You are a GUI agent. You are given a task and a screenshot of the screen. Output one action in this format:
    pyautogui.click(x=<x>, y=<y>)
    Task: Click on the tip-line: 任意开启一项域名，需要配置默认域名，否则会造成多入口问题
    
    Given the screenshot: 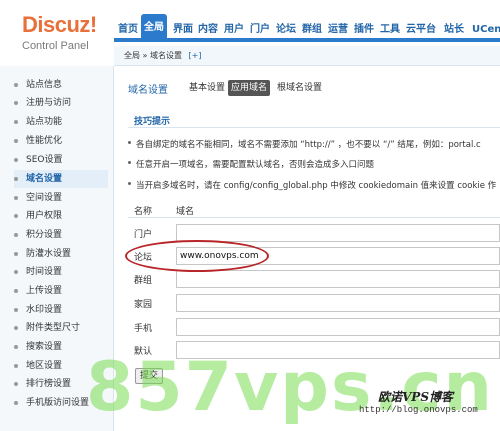 What is the action you would take?
    pyautogui.click(x=251, y=164)
    